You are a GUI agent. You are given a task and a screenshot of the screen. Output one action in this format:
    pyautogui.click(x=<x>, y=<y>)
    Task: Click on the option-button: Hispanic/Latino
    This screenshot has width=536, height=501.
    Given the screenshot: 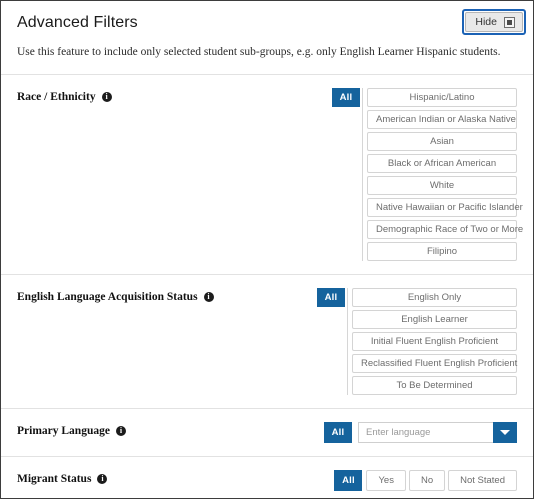 What is the action you would take?
    pyautogui.click(x=442, y=97)
    